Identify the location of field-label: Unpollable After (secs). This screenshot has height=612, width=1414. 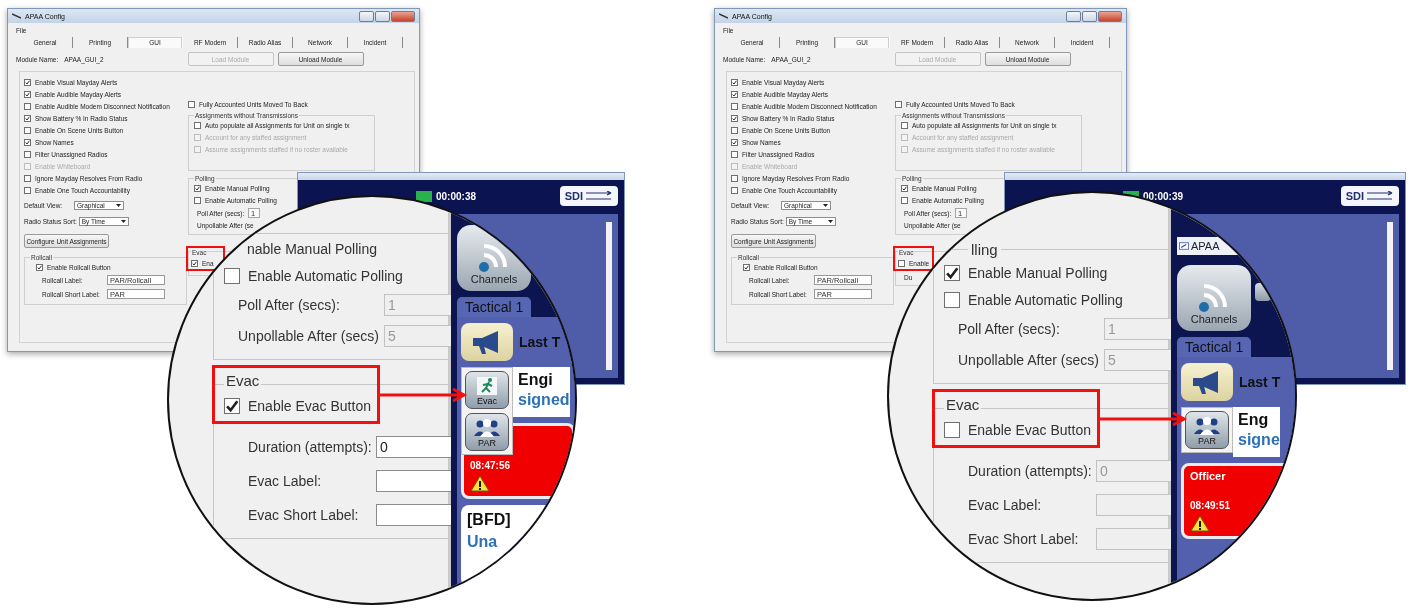
(309, 336).